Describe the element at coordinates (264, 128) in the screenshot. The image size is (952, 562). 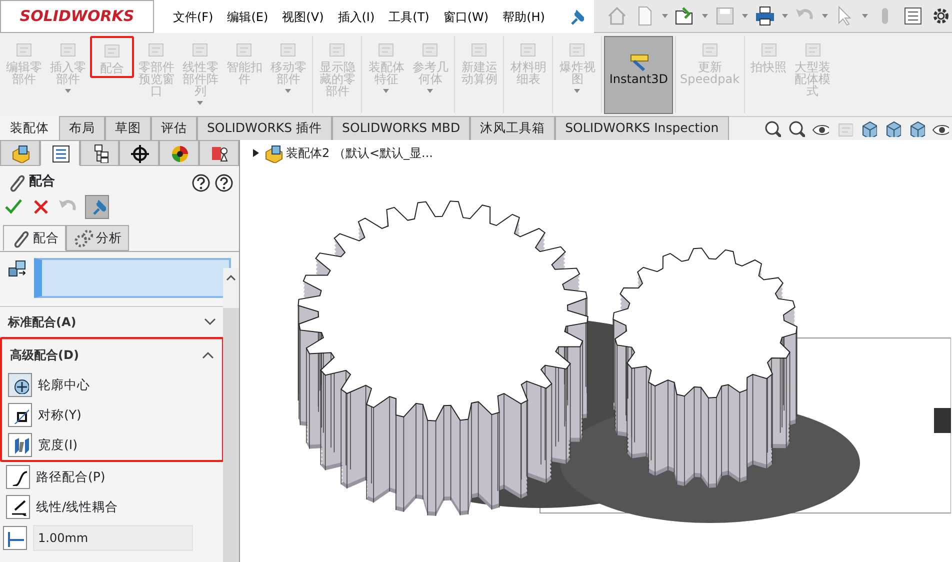
I see `ribbon-tab: SOLIDWORKS 插件` at that location.